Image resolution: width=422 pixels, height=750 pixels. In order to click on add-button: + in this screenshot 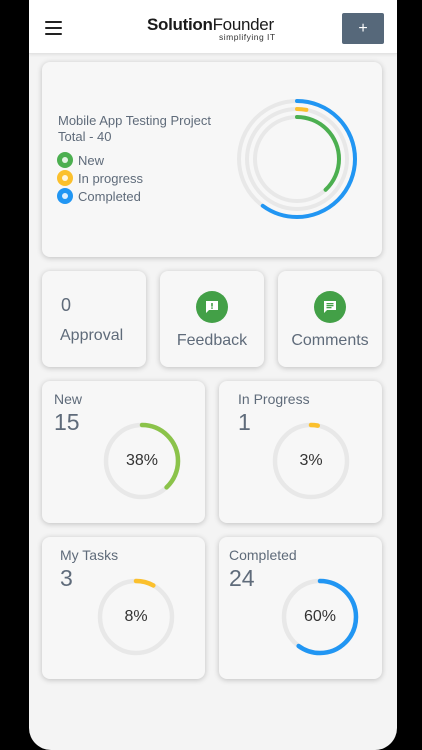, I will do `click(363, 28)`.